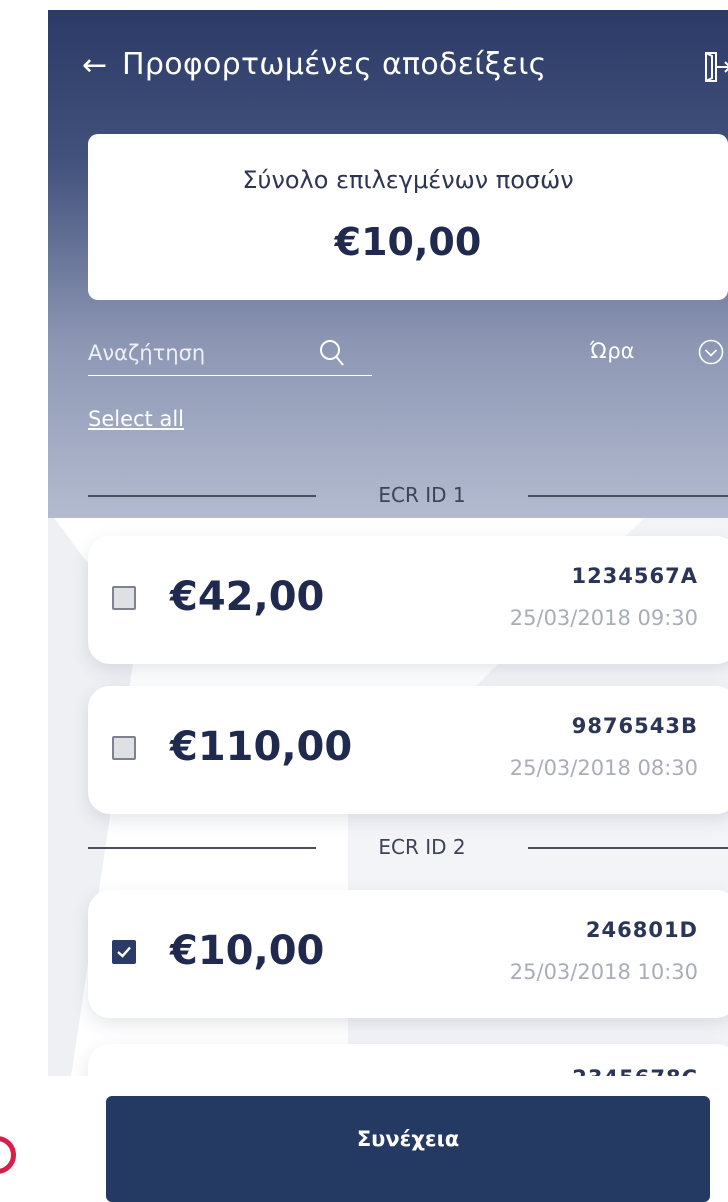 The width and height of the screenshot is (728, 1202). I want to click on receipt-datetime: 25/03/2018 09:30, so click(603, 618).